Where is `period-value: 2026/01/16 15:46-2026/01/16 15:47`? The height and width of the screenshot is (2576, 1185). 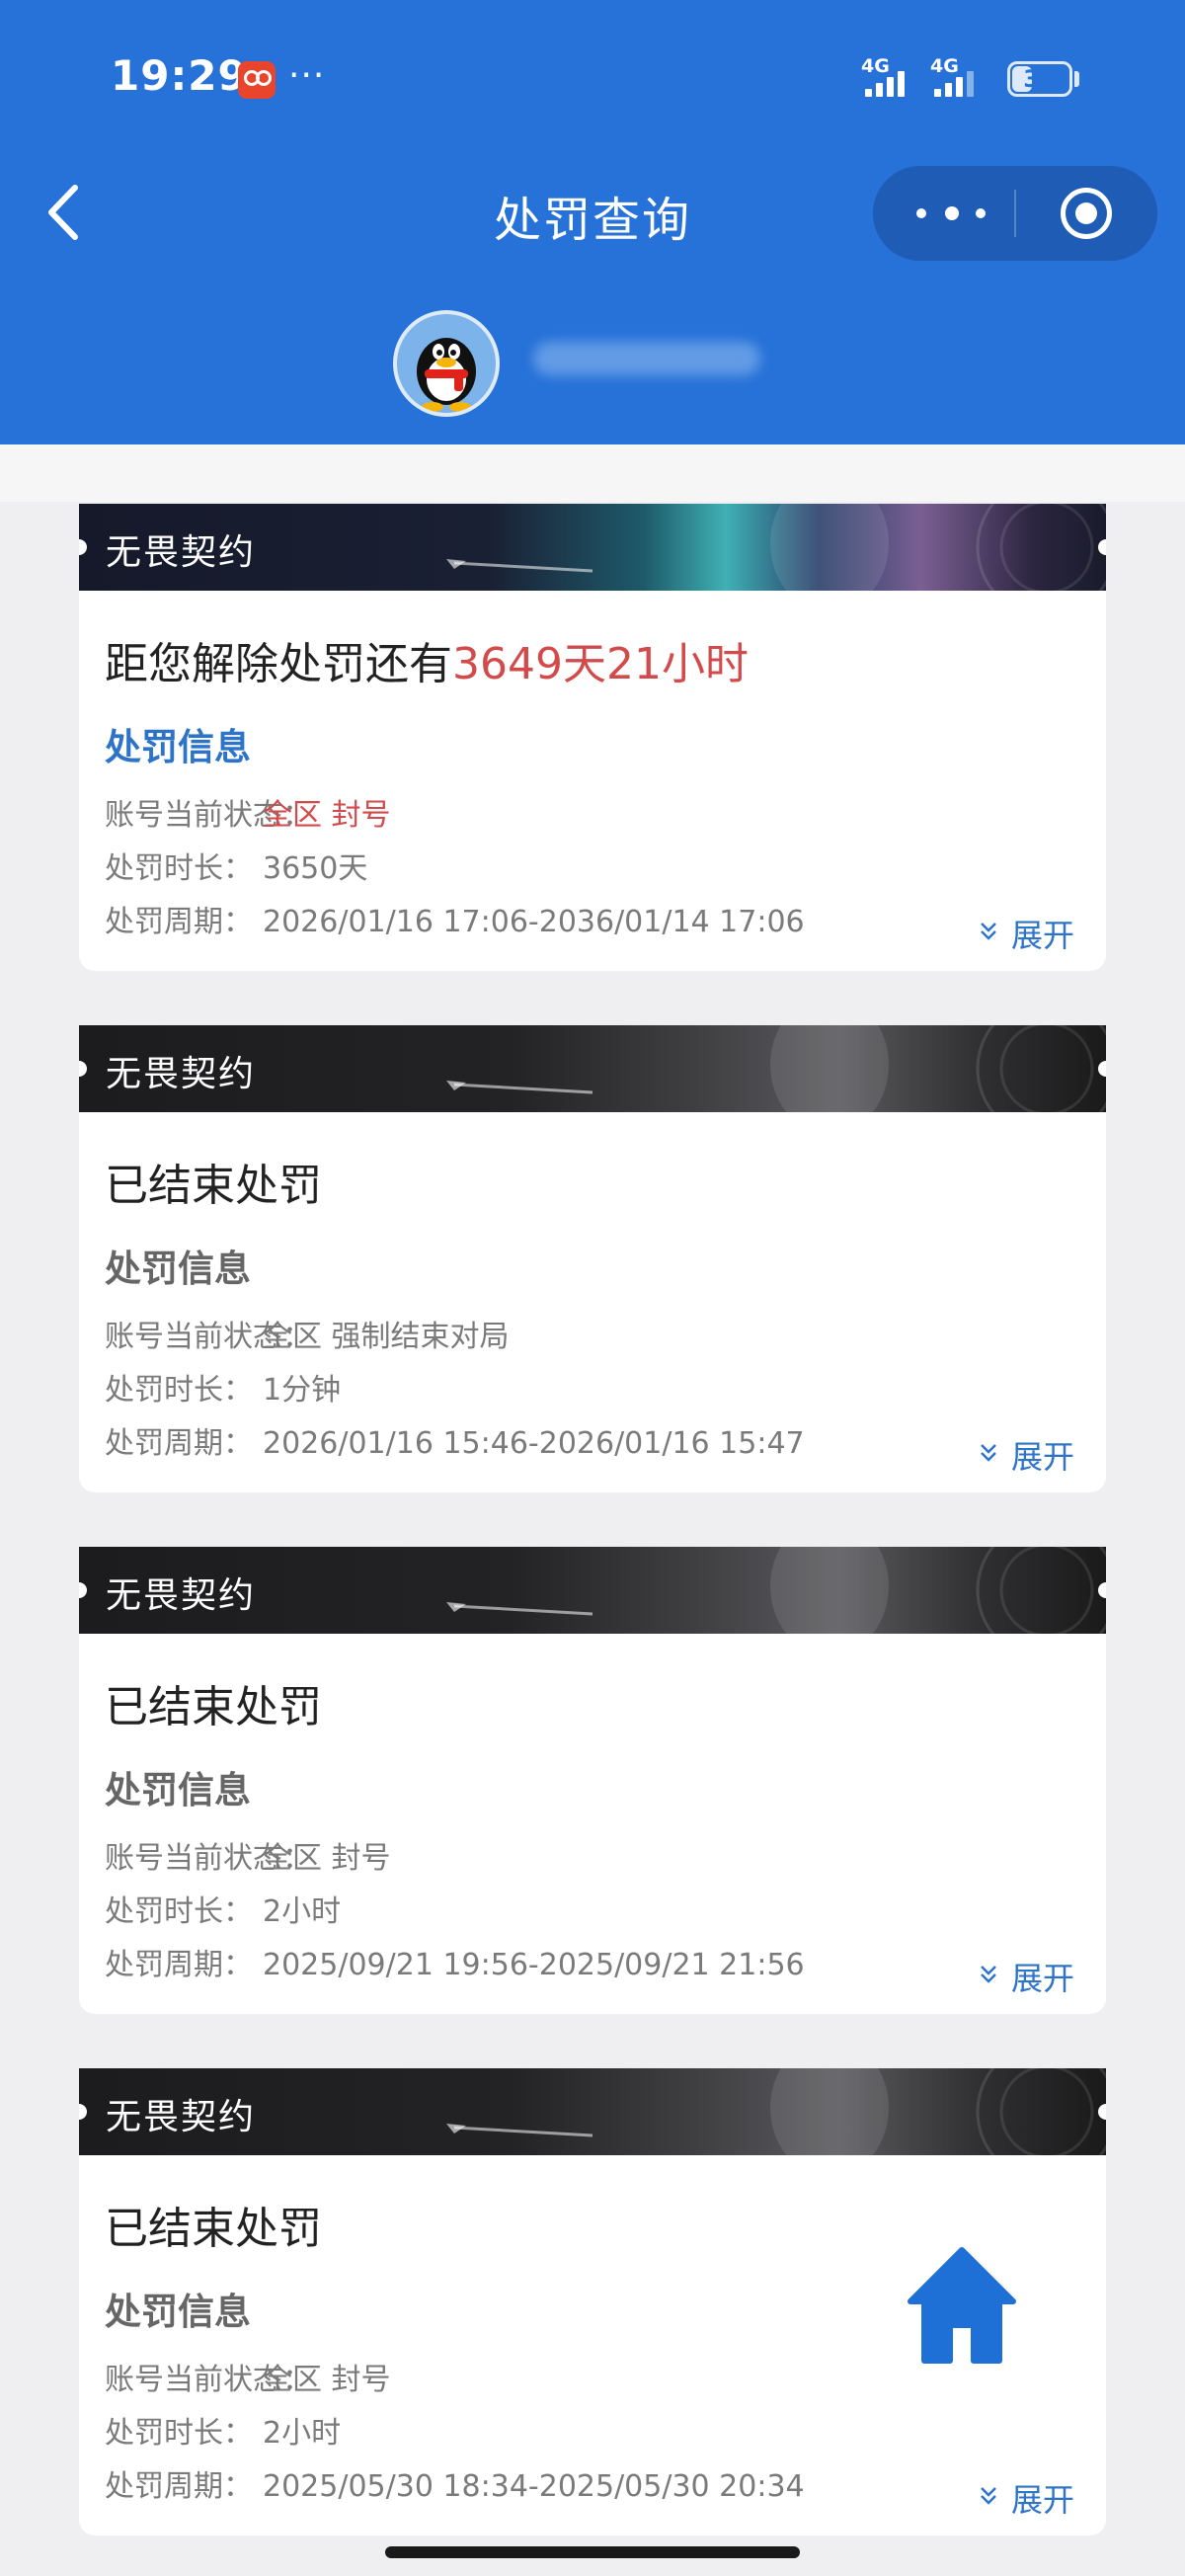
period-value: 2026/01/16 15:46-2026/01/16 15:47 is located at coordinates (534, 1443).